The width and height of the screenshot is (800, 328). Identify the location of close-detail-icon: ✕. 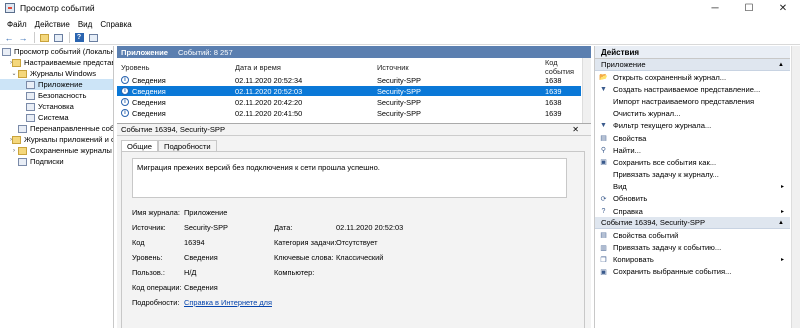
(575, 129).